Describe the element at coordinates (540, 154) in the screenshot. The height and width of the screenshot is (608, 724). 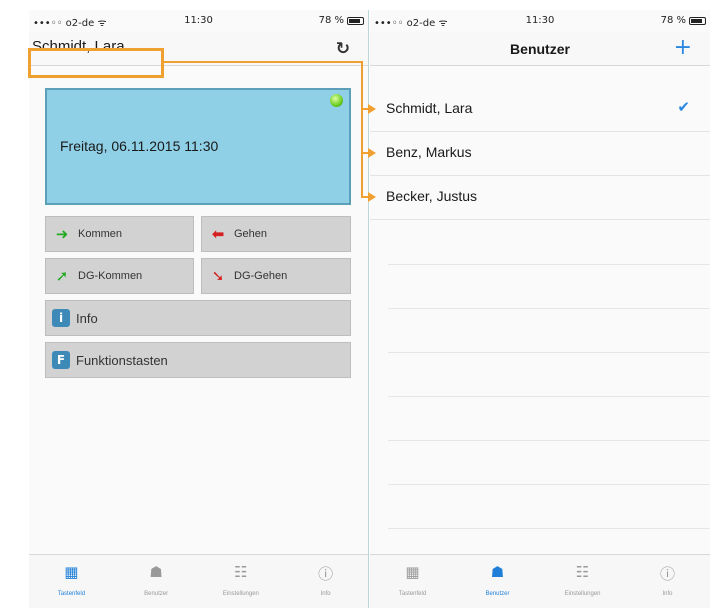
I see `user-row: Benz, Markus` at that location.